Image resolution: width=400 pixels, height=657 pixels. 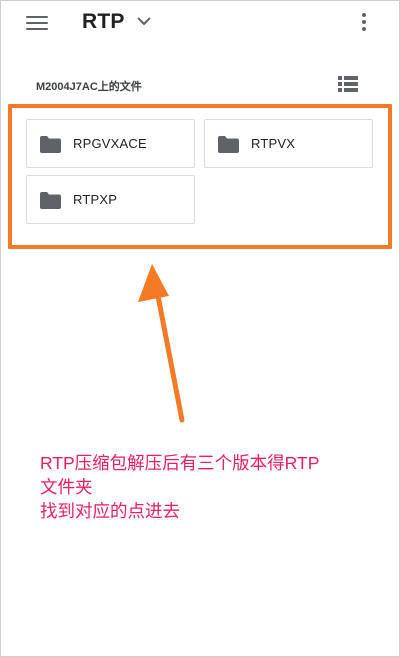 I want to click on storage-location-label: M2004J7AC上的文件, so click(x=89, y=87).